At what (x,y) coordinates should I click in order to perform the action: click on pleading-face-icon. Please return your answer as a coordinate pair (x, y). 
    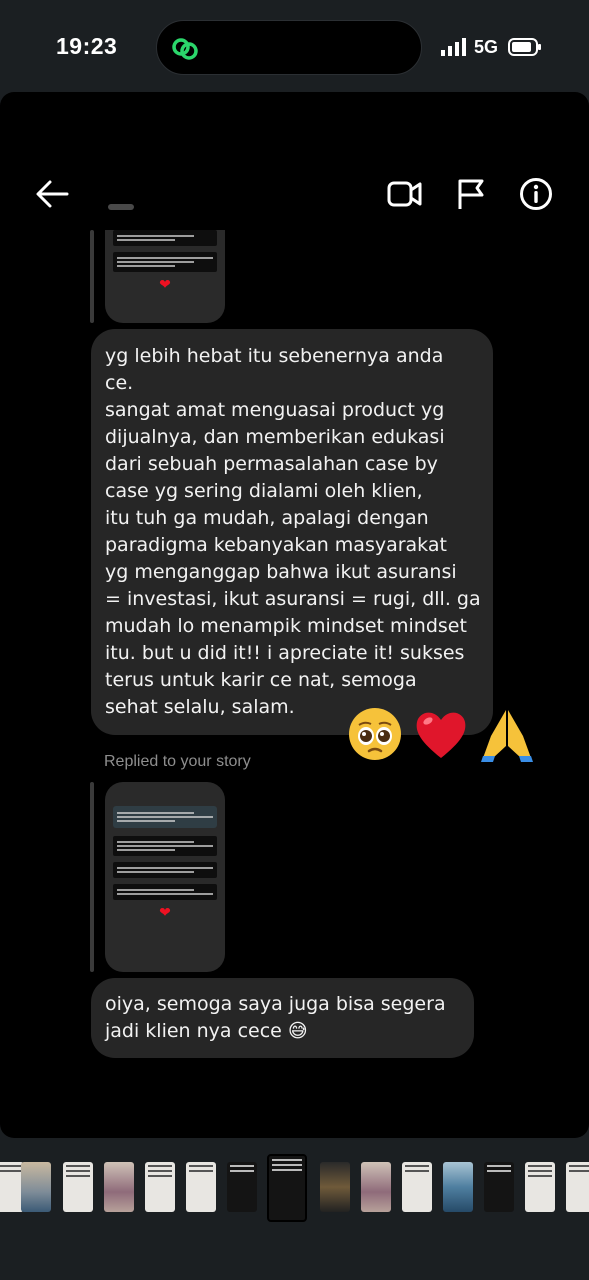
    Looking at the image, I should click on (375, 734).